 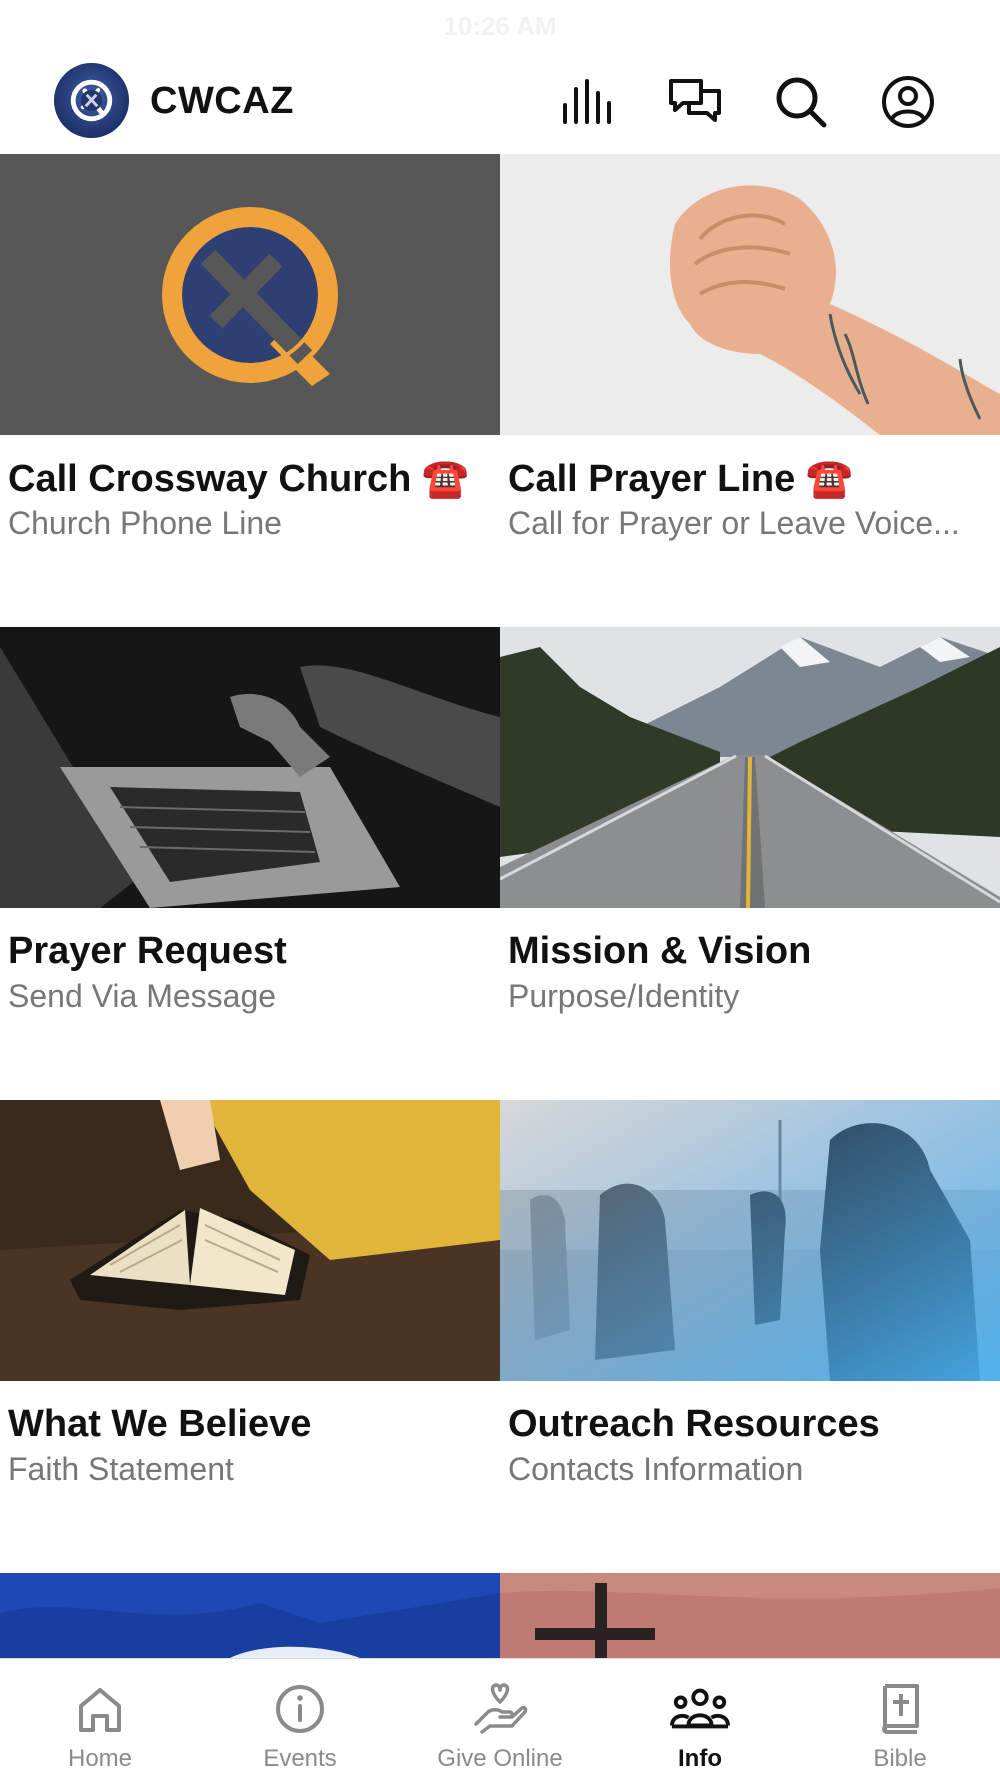 I want to click on give-hand-heart-icon, so click(x=501, y=1708).